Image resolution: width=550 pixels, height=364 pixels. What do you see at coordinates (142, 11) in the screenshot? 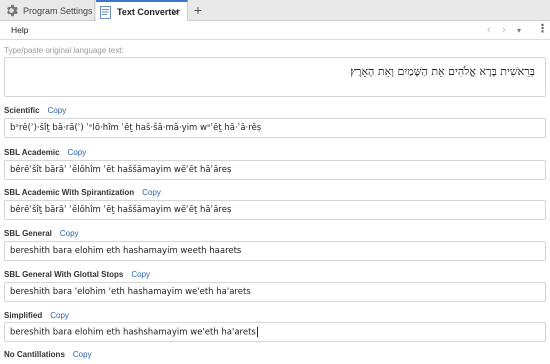
I see `tab-text-converter: Text Converter ✕` at bounding box center [142, 11].